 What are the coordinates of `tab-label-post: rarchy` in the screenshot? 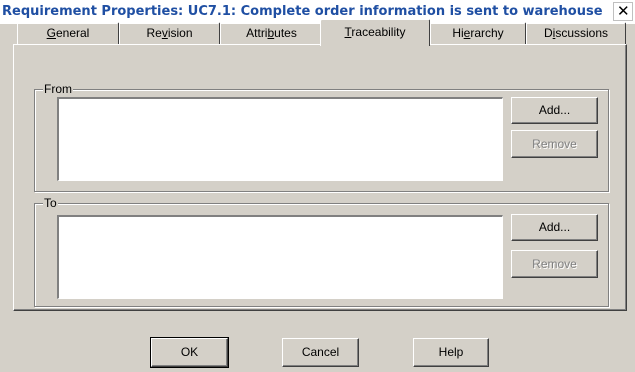 It's located at (487, 33).